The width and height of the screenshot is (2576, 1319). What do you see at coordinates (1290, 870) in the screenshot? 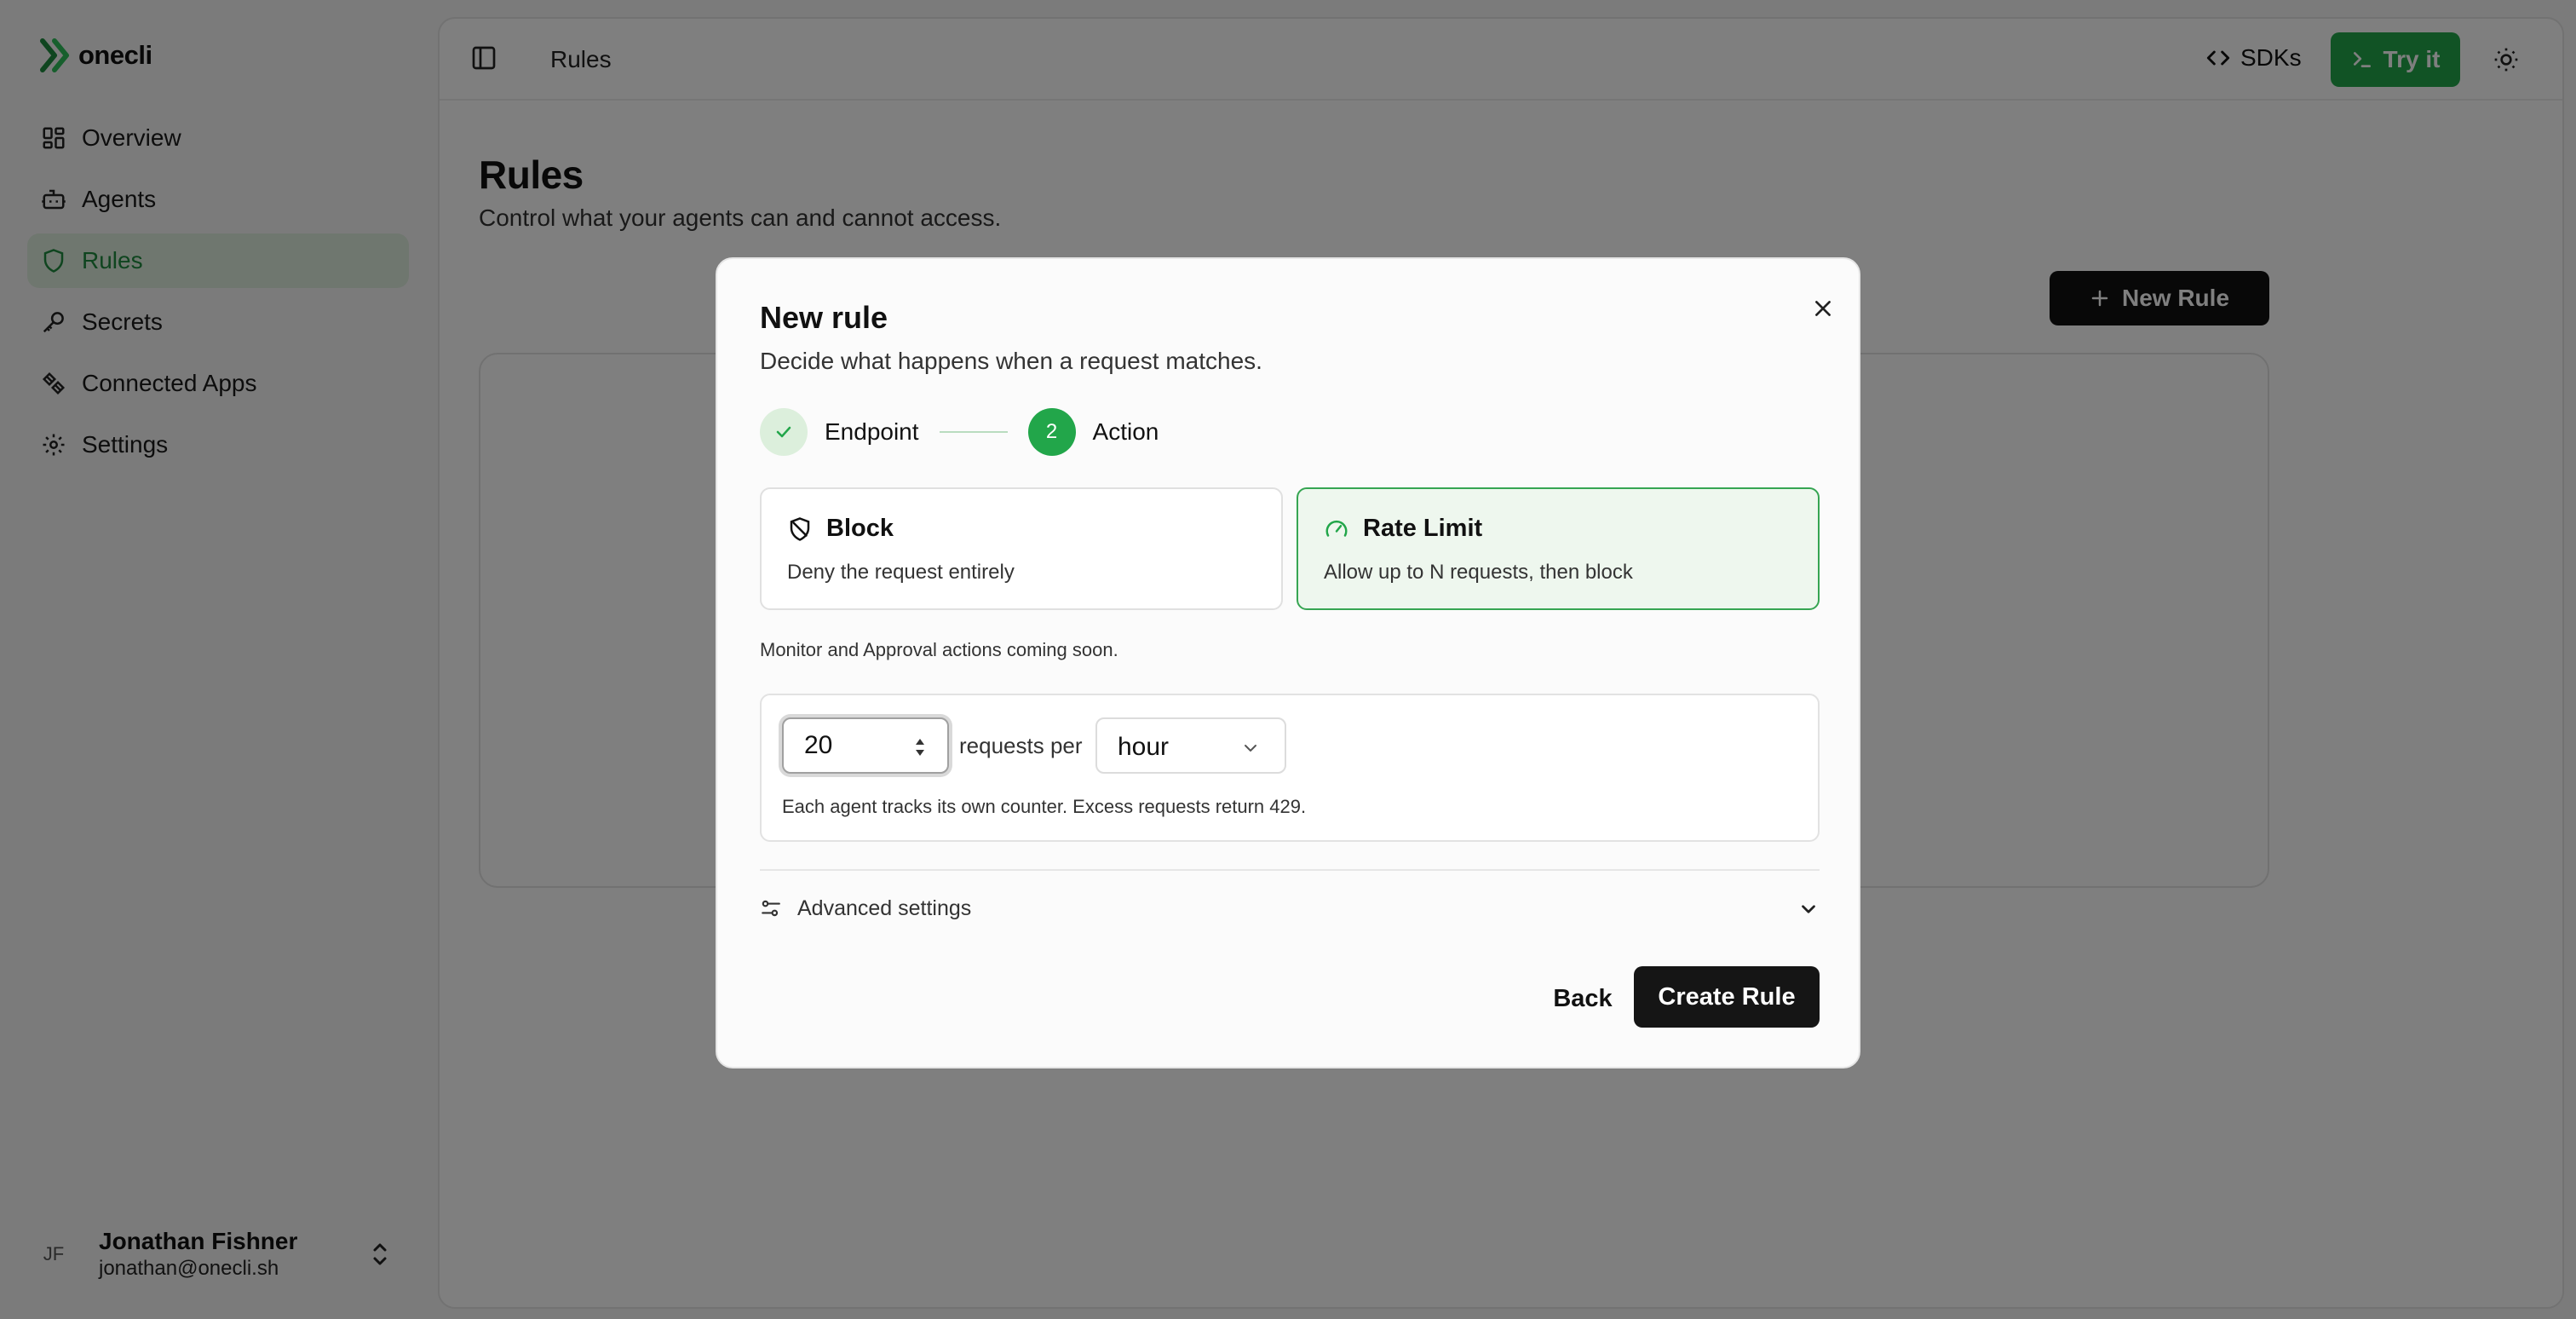
I see `divider` at bounding box center [1290, 870].